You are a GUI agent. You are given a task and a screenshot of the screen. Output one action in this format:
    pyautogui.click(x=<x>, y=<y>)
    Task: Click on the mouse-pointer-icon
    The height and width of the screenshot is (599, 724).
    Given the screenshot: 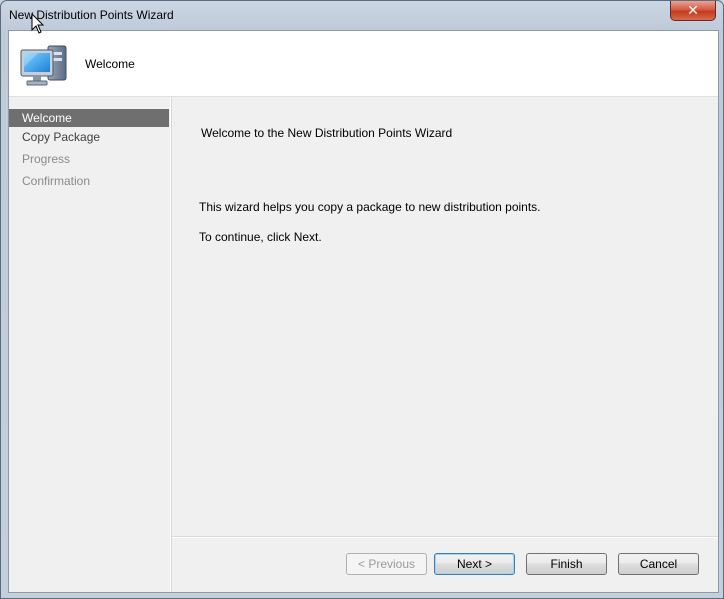 What is the action you would take?
    pyautogui.click(x=38, y=23)
    